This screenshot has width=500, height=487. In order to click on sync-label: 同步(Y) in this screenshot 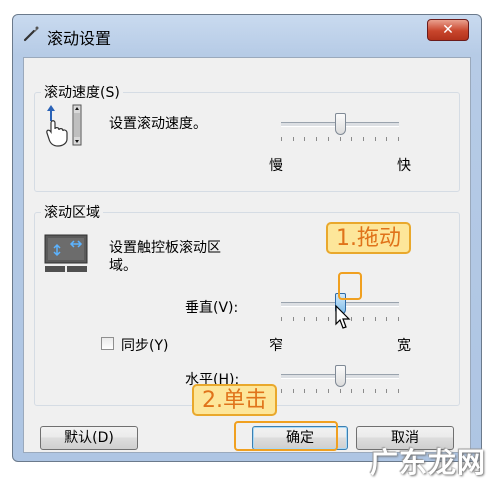, I will do `click(145, 346)`.